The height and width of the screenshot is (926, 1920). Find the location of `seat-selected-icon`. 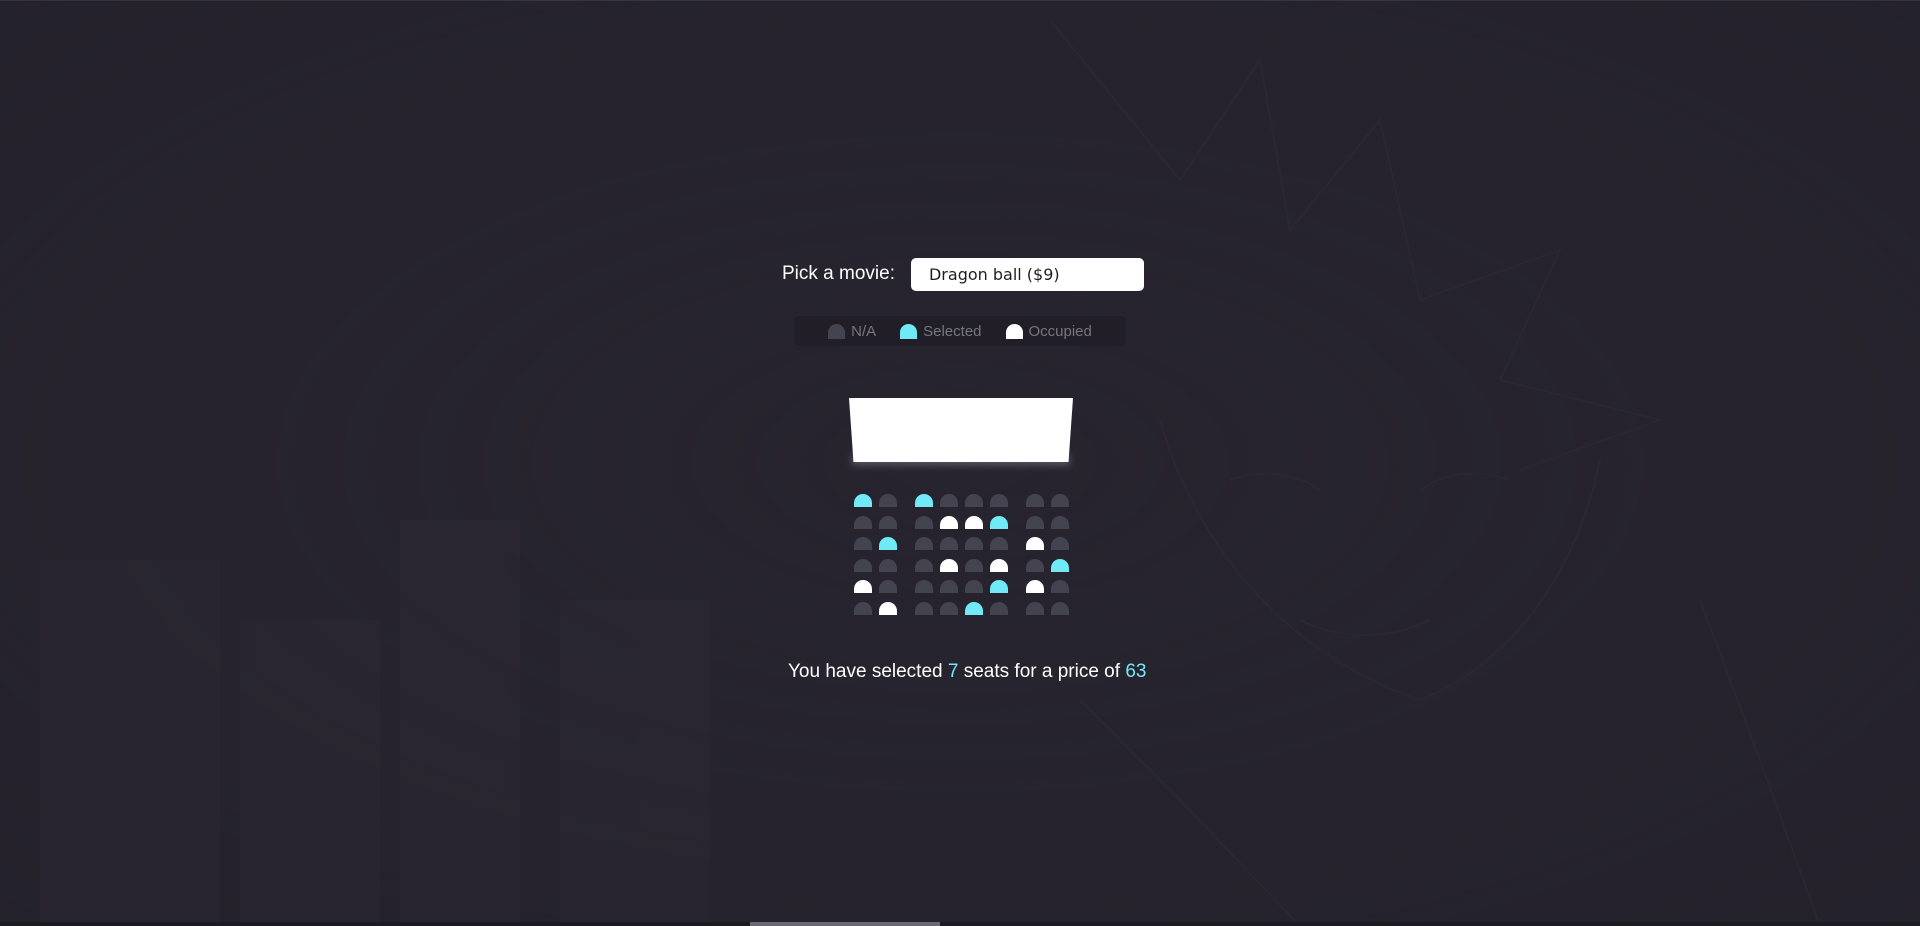

seat-selected-icon is located at coordinates (909, 331).